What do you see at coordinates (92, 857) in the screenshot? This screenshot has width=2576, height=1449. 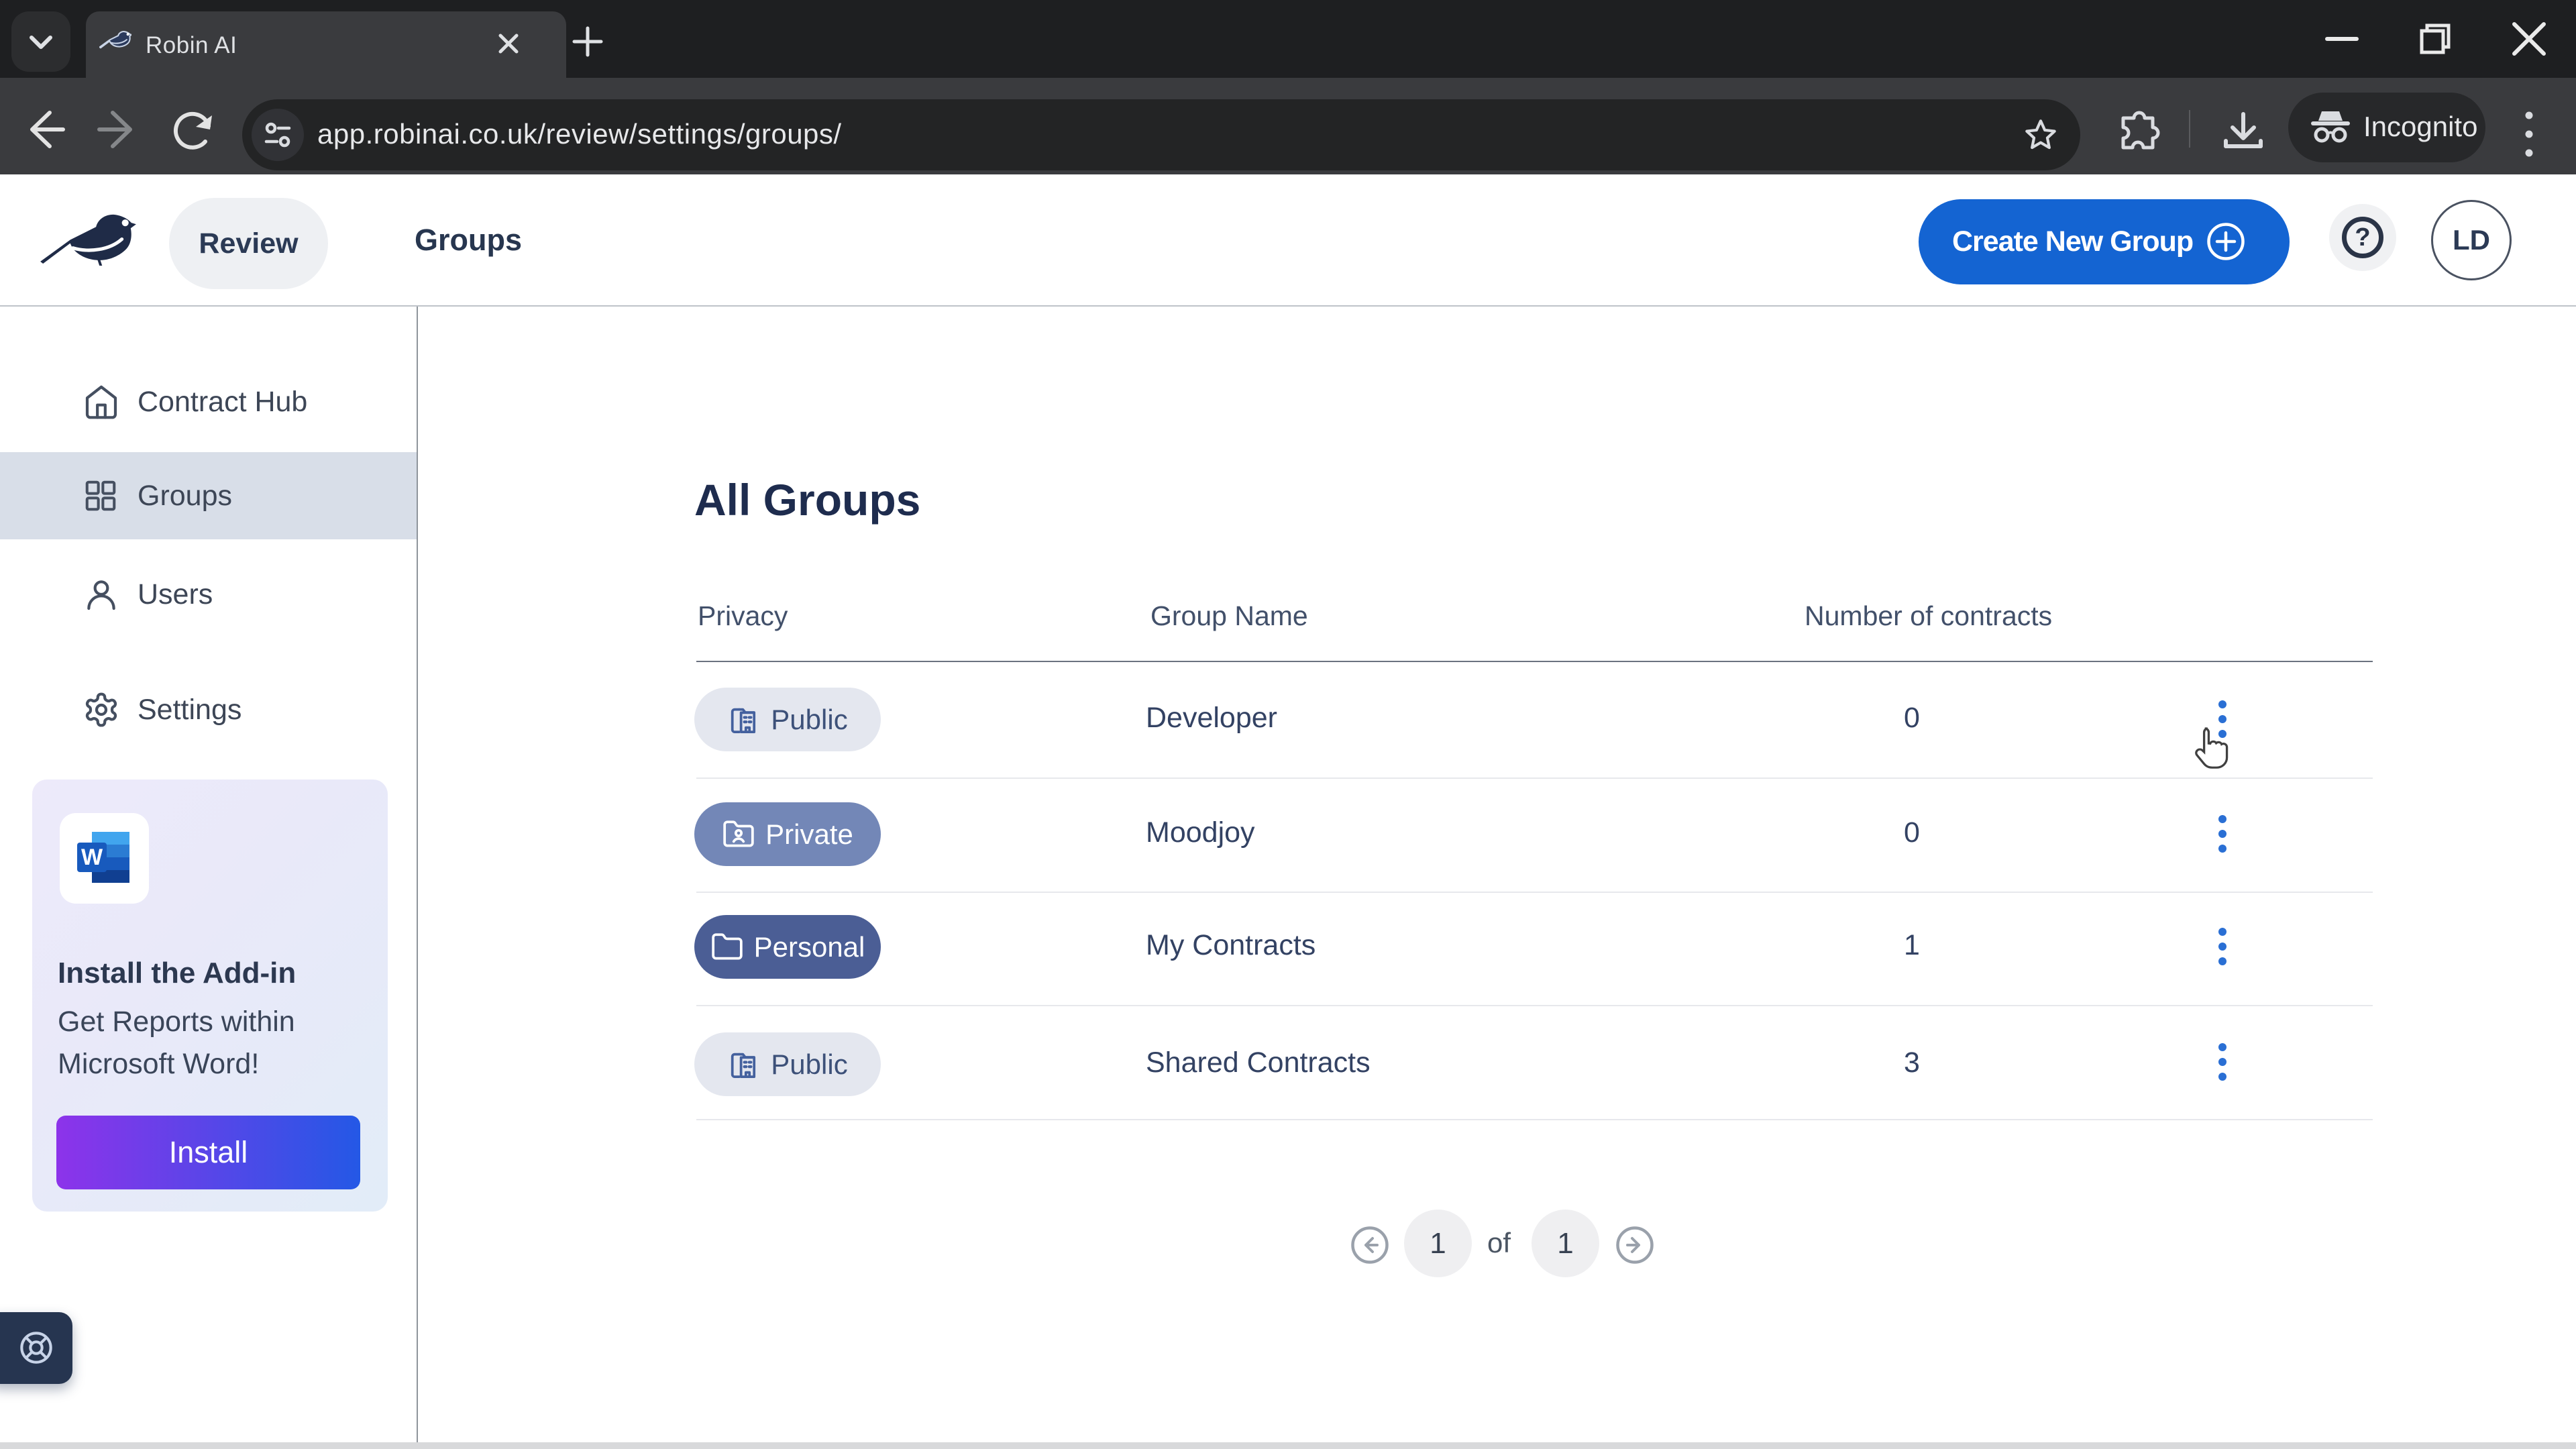 I see `svg-text: W` at bounding box center [92, 857].